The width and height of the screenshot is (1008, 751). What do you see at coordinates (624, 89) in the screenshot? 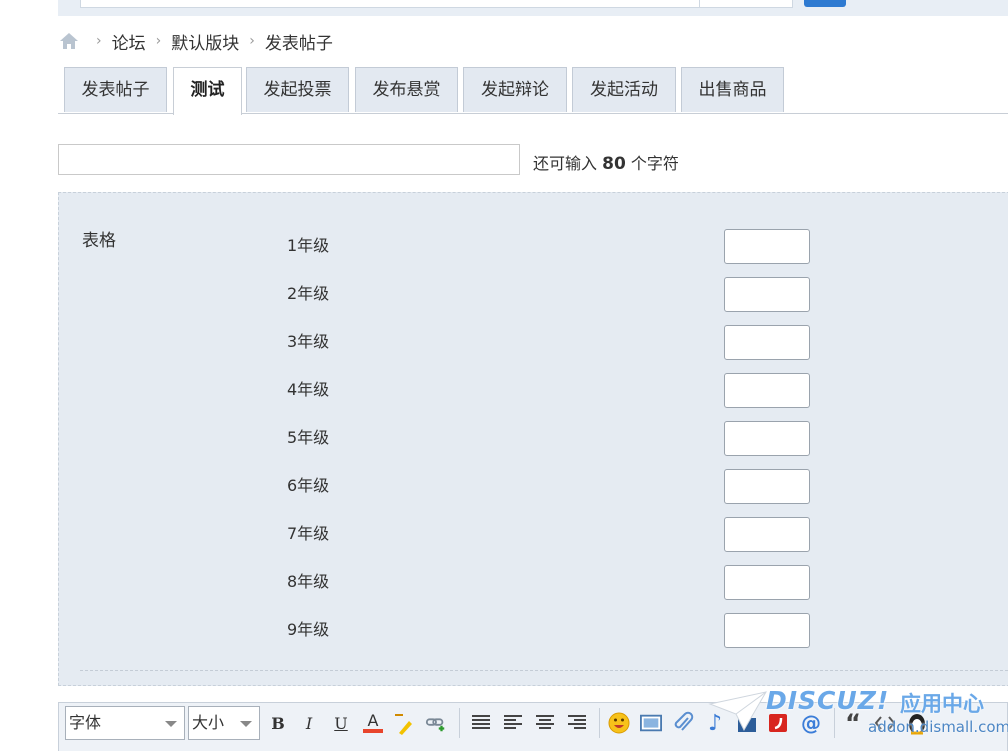
I see `tab-activity: 发起活动` at bounding box center [624, 89].